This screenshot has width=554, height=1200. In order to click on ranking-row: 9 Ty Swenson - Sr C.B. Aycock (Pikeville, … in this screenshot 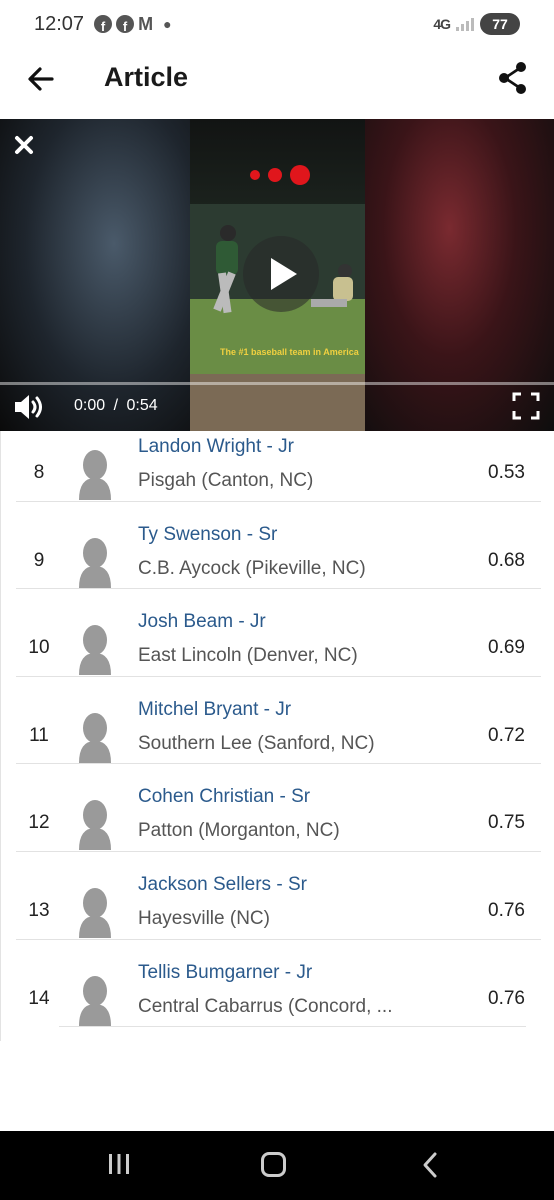, I will do `click(277, 562)`.